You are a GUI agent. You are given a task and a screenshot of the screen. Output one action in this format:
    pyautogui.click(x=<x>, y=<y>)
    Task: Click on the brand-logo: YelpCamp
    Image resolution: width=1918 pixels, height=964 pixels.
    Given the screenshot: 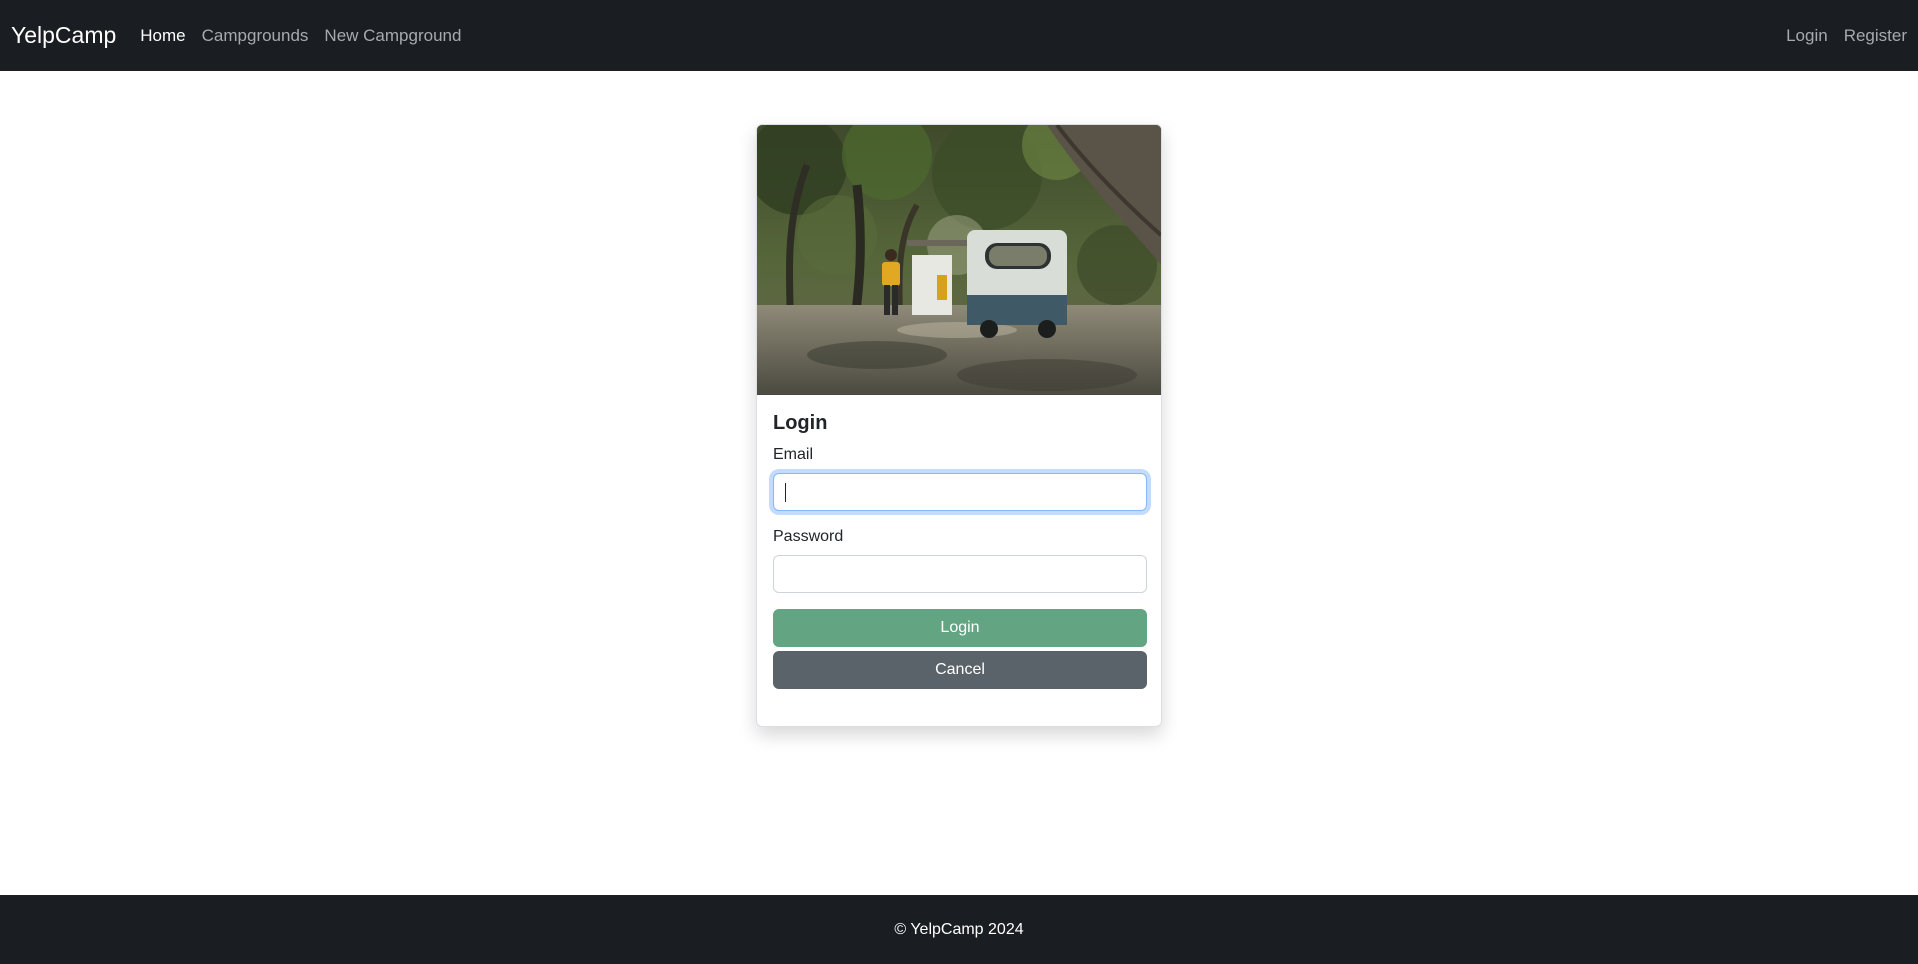 What is the action you would take?
    pyautogui.click(x=63, y=35)
    